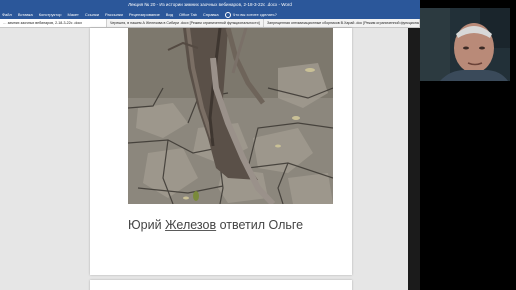  What do you see at coordinates (117, 14) in the screenshot?
I see `tab-mailings: Рассылки` at bounding box center [117, 14].